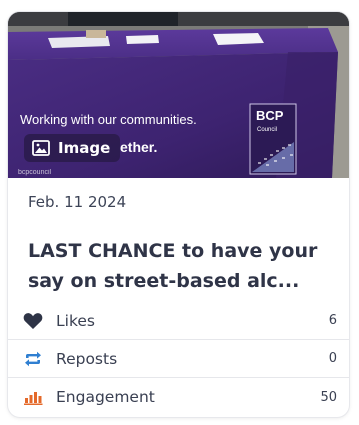 The height and width of the screenshot is (425, 359). I want to click on stat-label: Likes, so click(75, 320).